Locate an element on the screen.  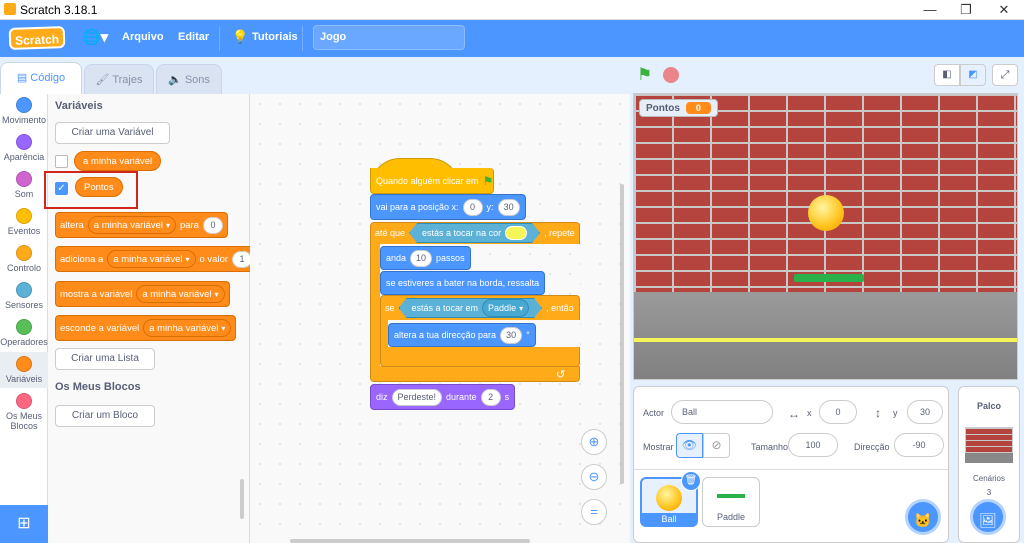
operators-dot-icon is located at coordinates (24, 327).